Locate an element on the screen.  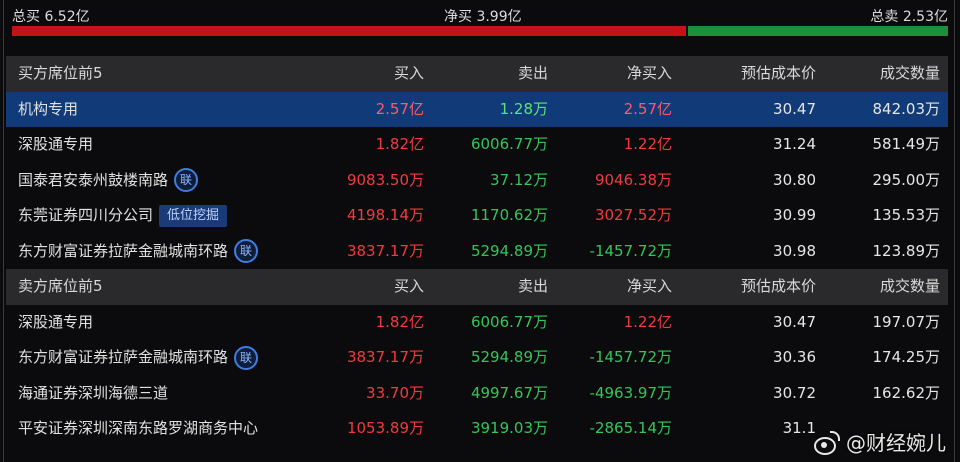
net-buy-amount: -2865.14万 is located at coordinates (630, 428).